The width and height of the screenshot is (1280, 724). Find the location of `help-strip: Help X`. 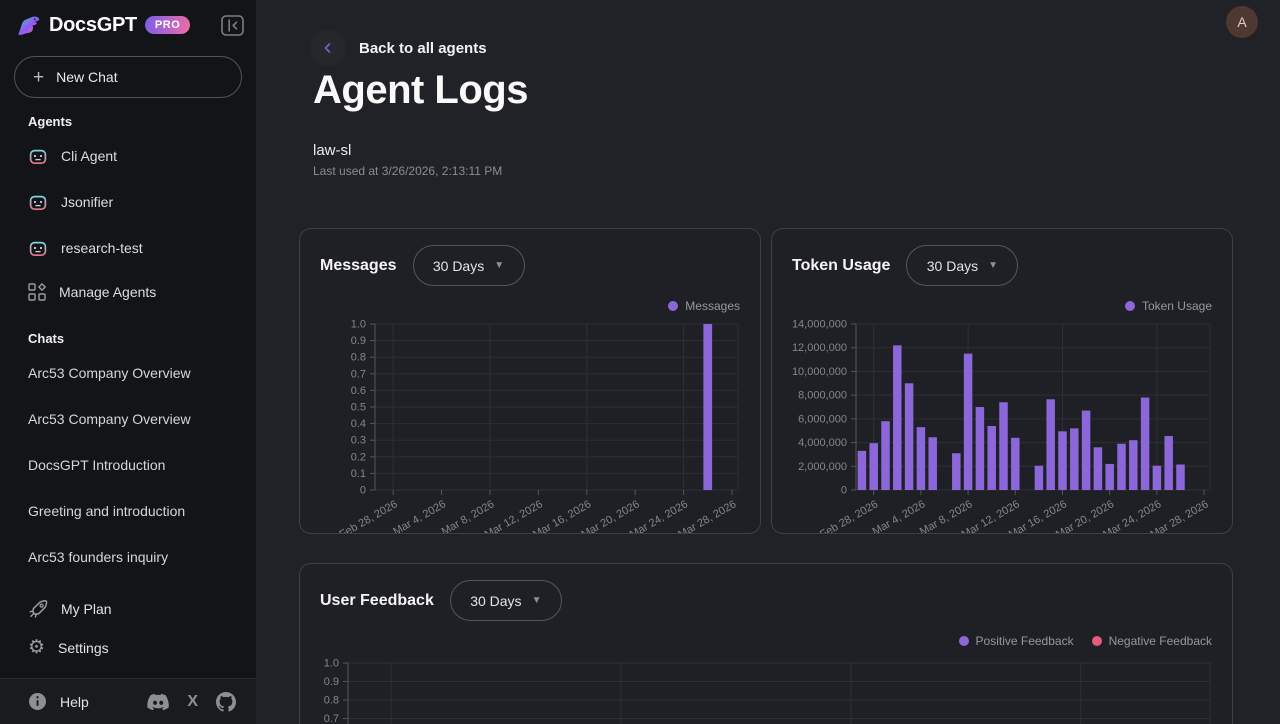

help-strip: Help X is located at coordinates (128, 701).